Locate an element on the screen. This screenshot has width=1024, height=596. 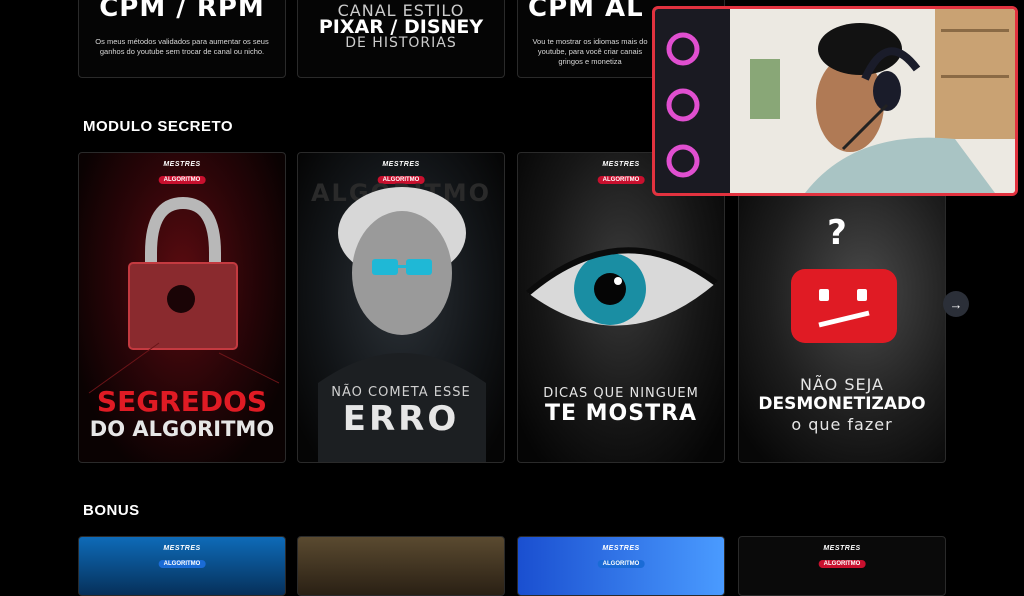
section-title-modulo-secreto: MODULO SECRETO is located at coordinates (158, 126).